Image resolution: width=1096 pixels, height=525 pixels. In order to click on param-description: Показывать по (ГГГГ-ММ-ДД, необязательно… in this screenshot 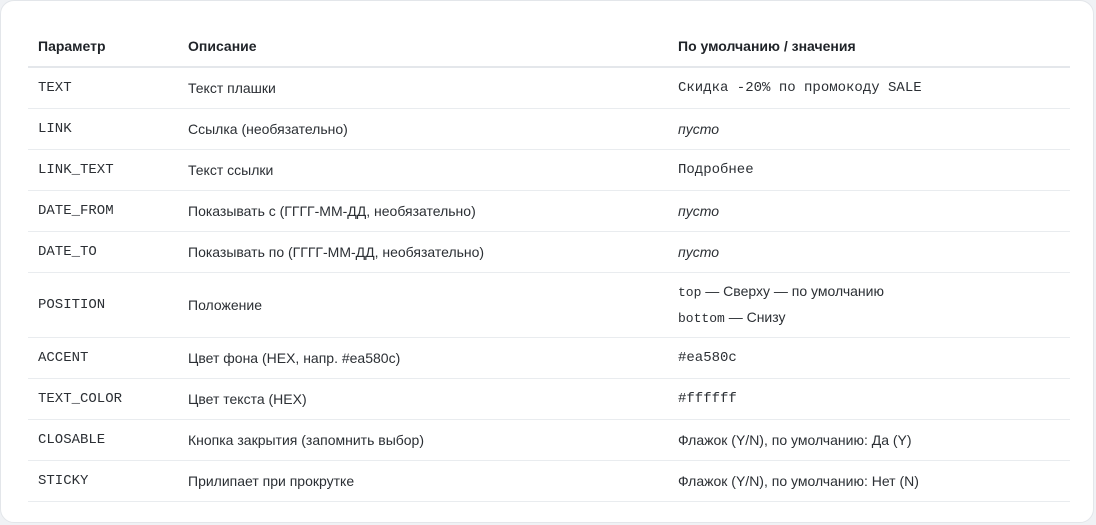, I will do `click(423, 252)`.